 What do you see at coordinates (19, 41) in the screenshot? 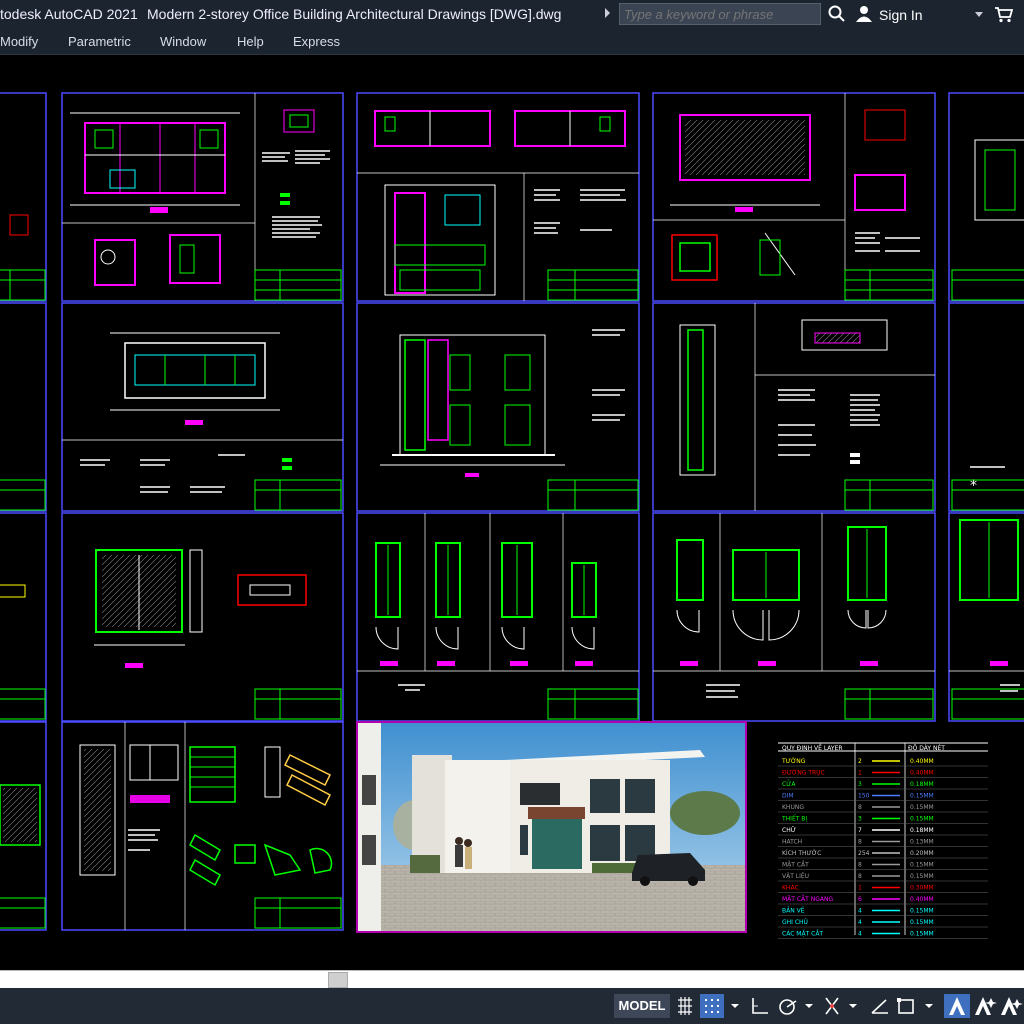
I see `menu-modify: Modify` at bounding box center [19, 41].